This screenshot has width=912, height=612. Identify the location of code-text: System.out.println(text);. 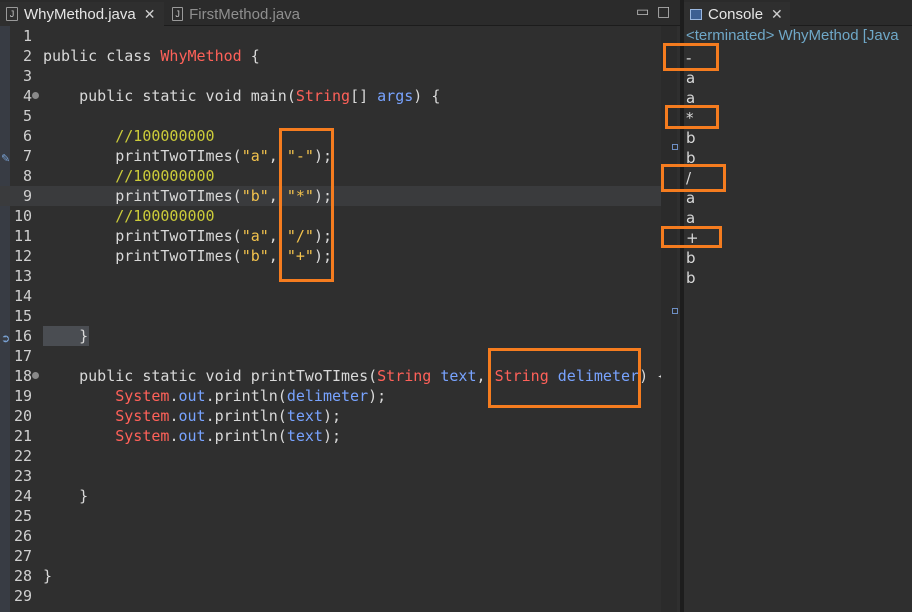
(192, 416).